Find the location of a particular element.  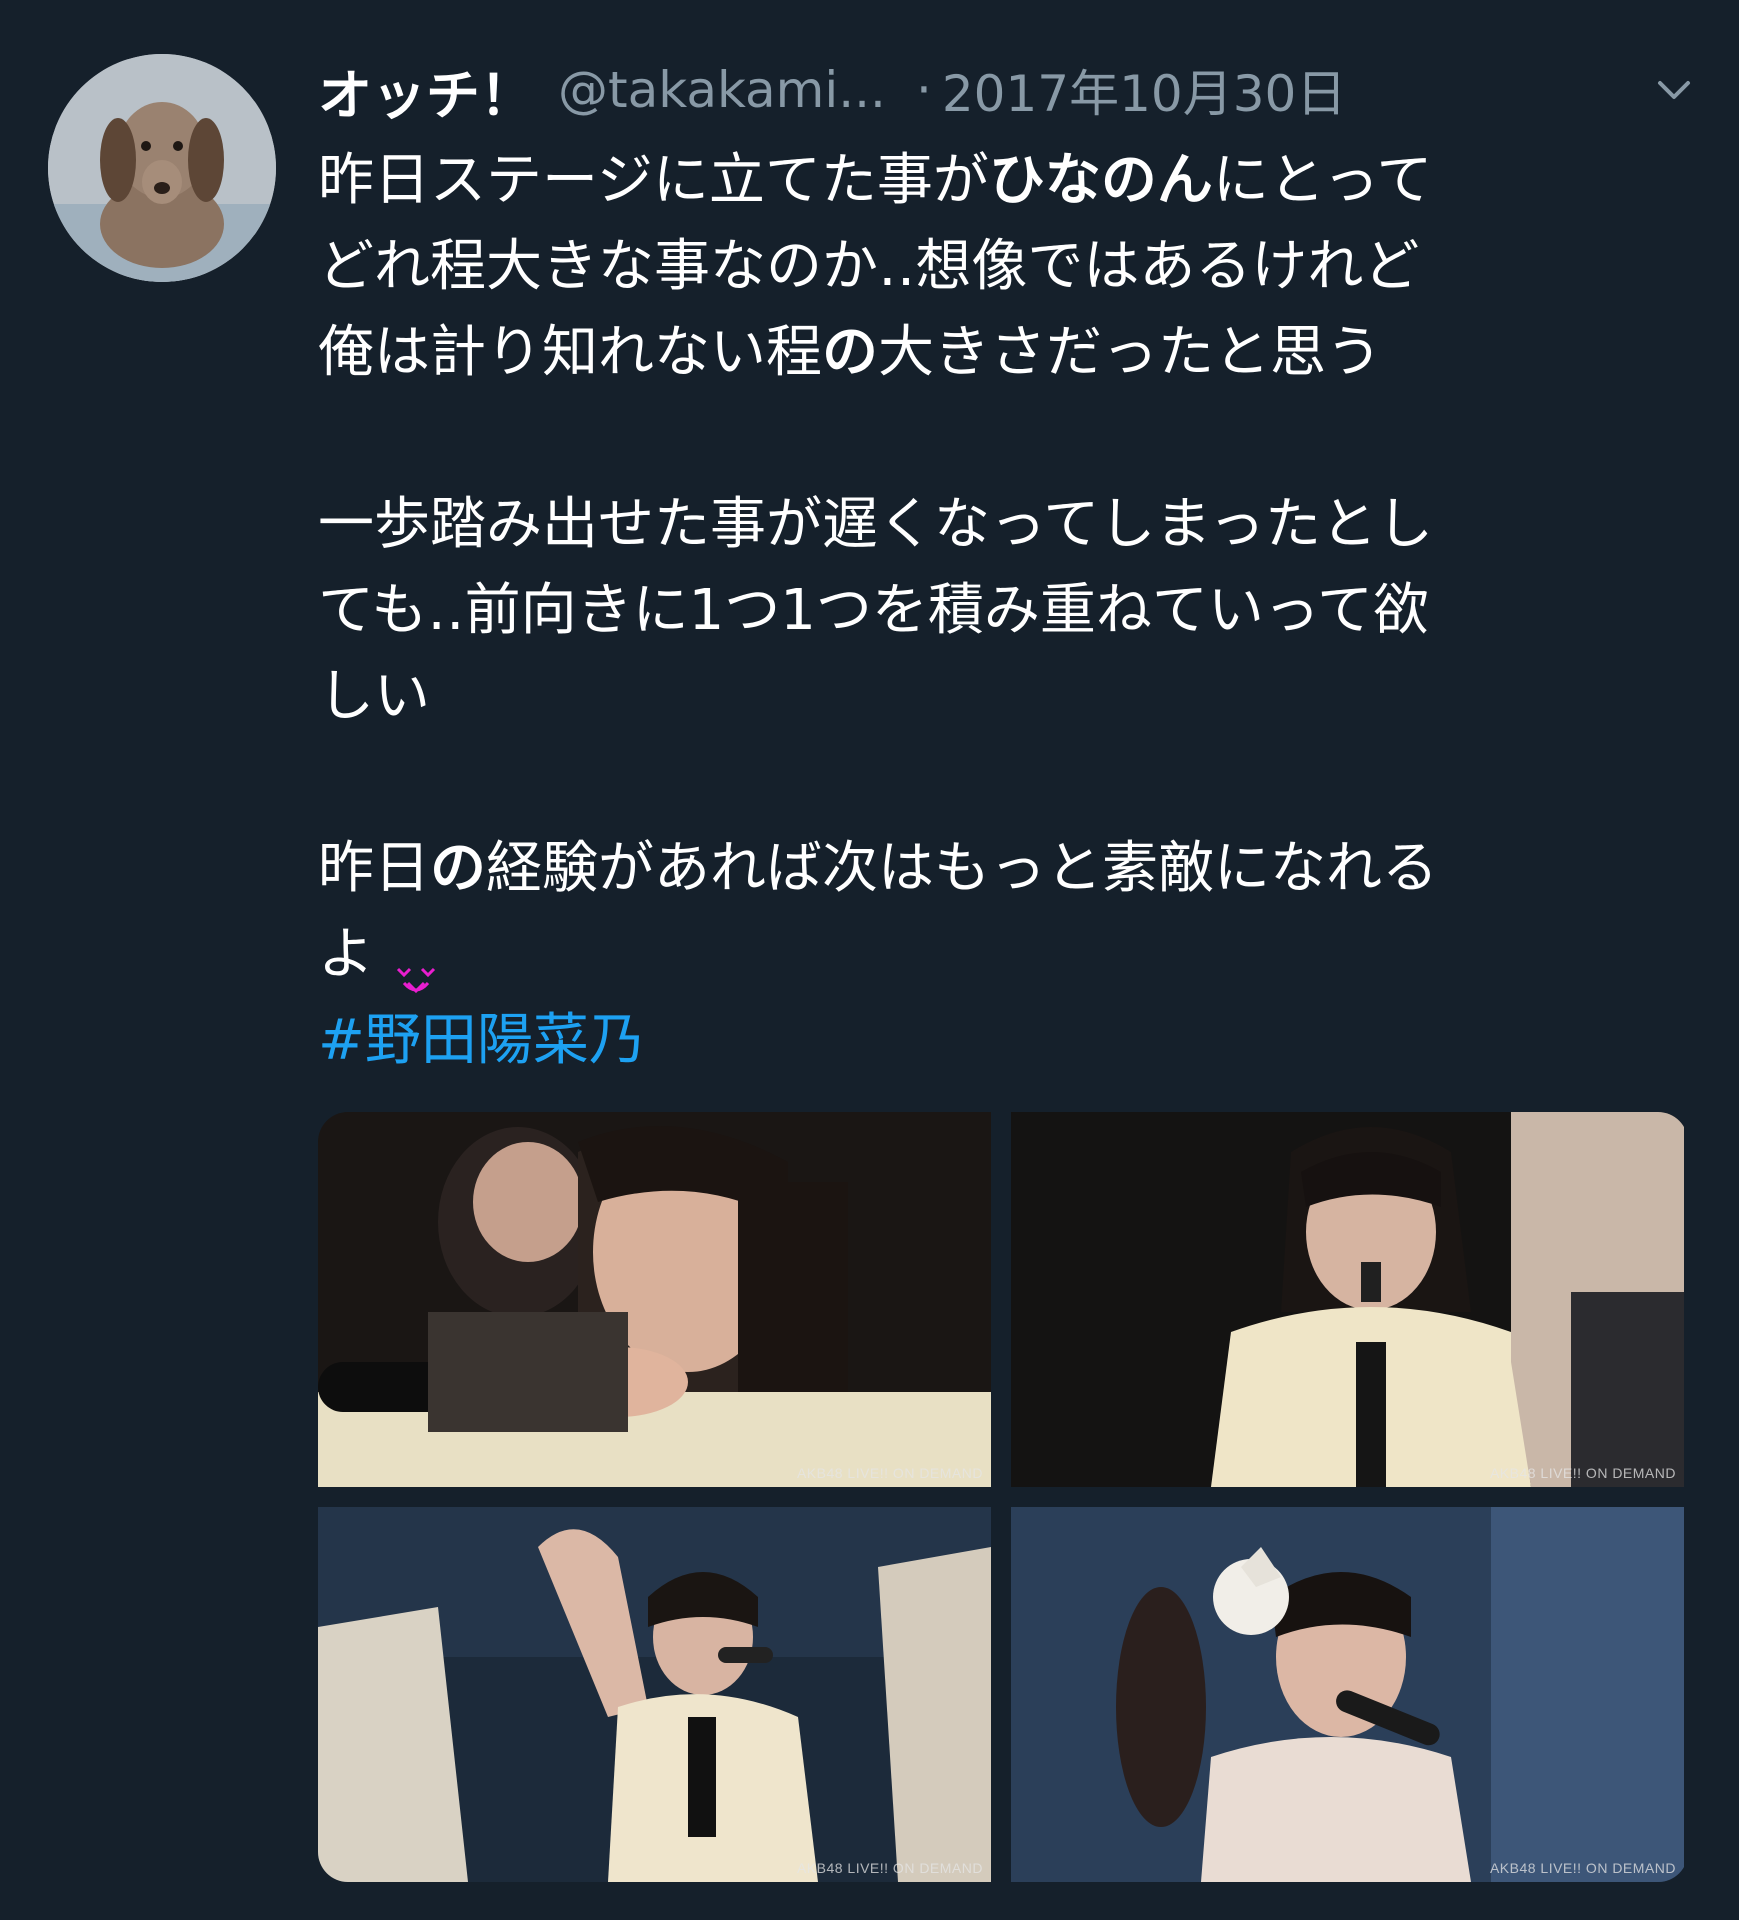

tweet-text-segment: 経験があれば次はもっと素敵になれる is located at coordinates (962, 868).